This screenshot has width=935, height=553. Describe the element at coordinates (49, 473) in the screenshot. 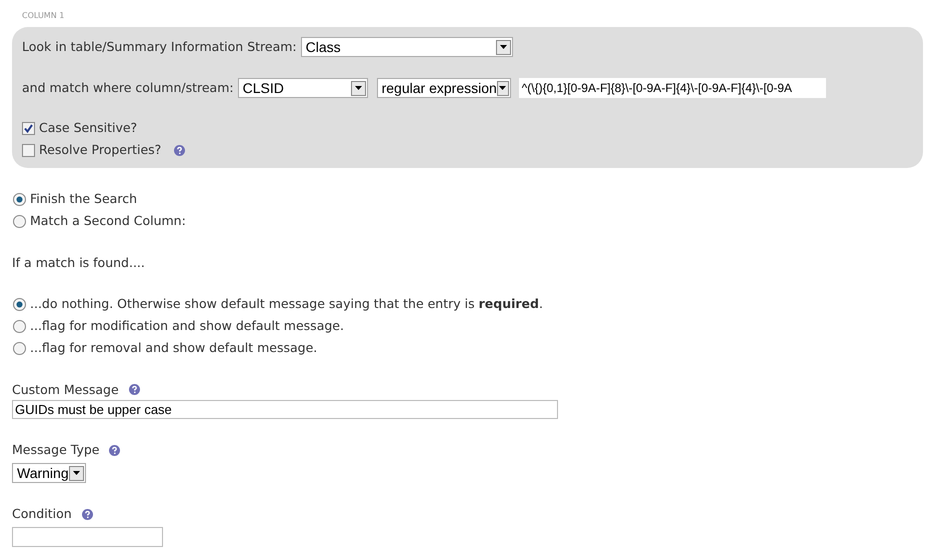

I see `dropdown-select: Warning` at that location.